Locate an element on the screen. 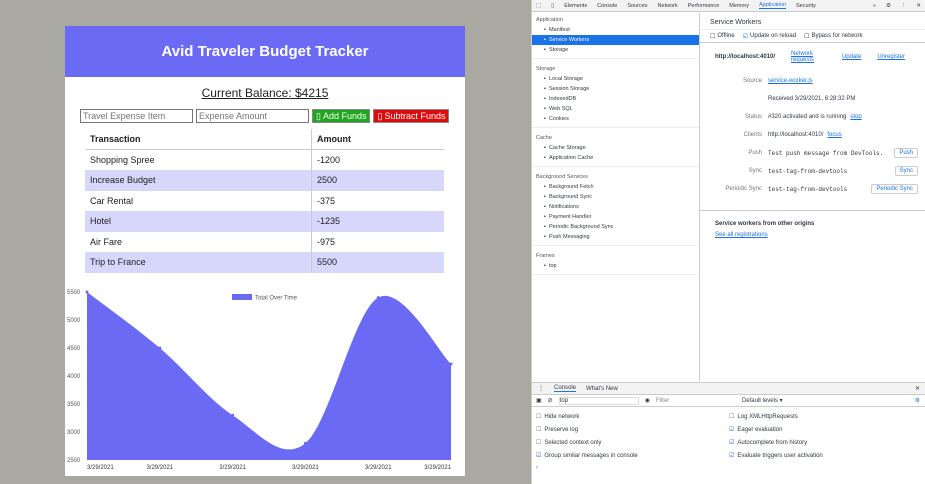 The image size is (925, 484). sidebar-item-local-storage: ▪ Local Storage is located at coordinates (615, 79).